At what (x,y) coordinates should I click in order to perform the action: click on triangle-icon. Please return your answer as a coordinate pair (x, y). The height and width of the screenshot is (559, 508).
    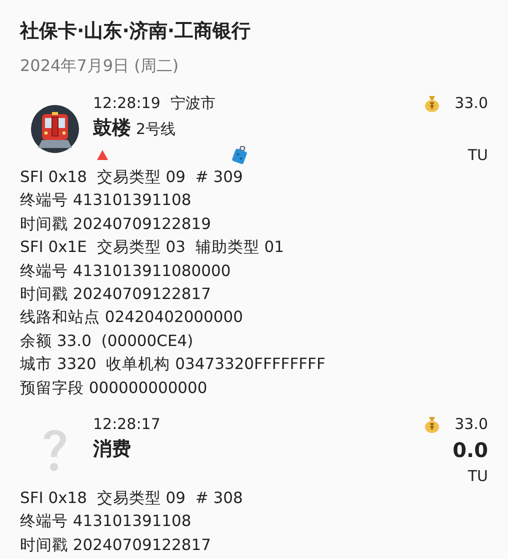
    Looking at the image, I should click on (102, 155).